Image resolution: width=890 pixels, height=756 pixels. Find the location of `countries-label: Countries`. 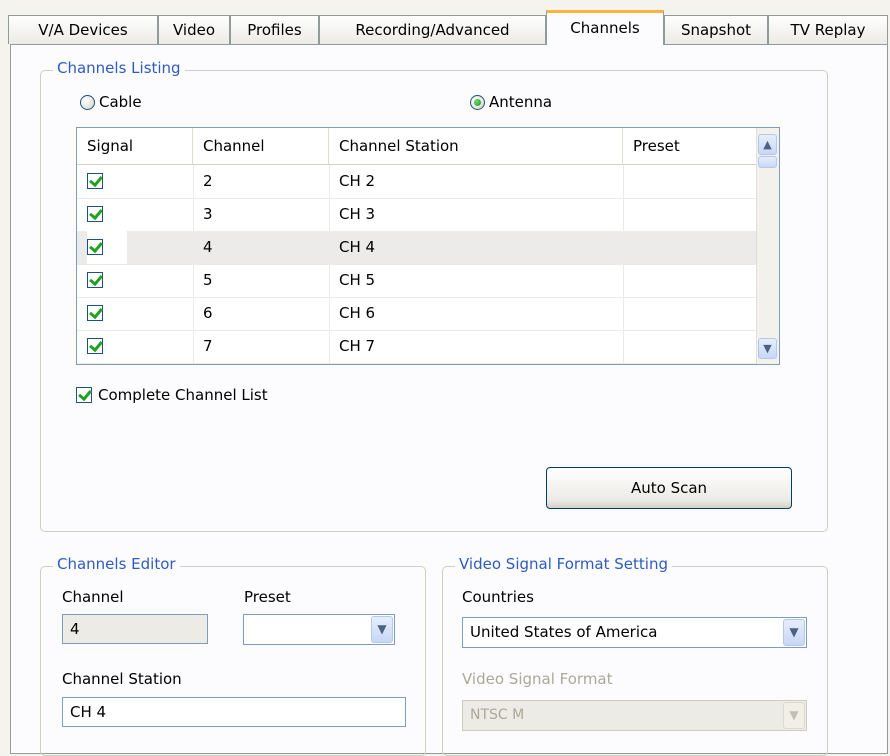

countries-label: Countries is located at coordinates (498, 597).